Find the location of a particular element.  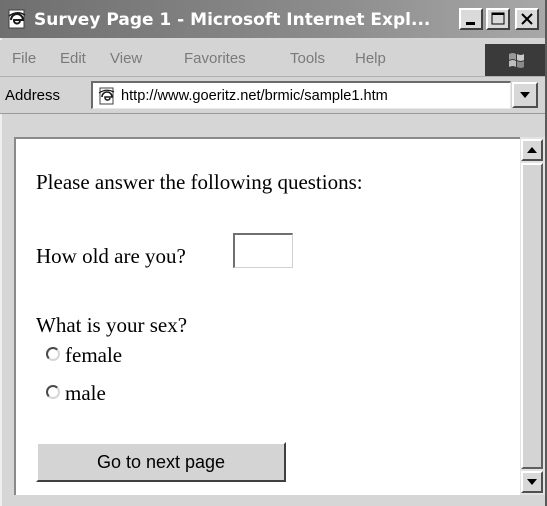

windows-logo-icon is located at coordinates (516, 60).